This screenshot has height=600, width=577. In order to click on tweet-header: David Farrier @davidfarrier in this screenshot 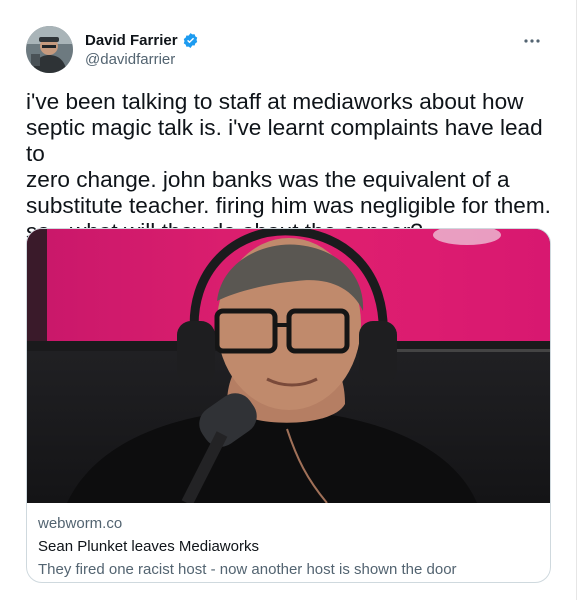, I will do `click(291, 49)`.